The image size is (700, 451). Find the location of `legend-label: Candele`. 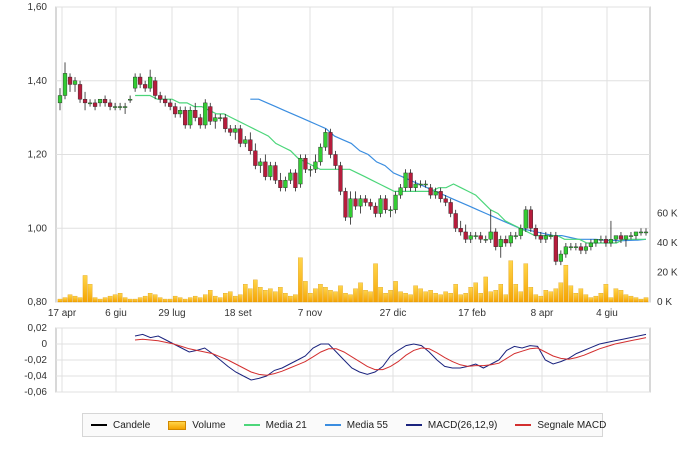

legend-label: Candele is located at coordinates (132, 425).